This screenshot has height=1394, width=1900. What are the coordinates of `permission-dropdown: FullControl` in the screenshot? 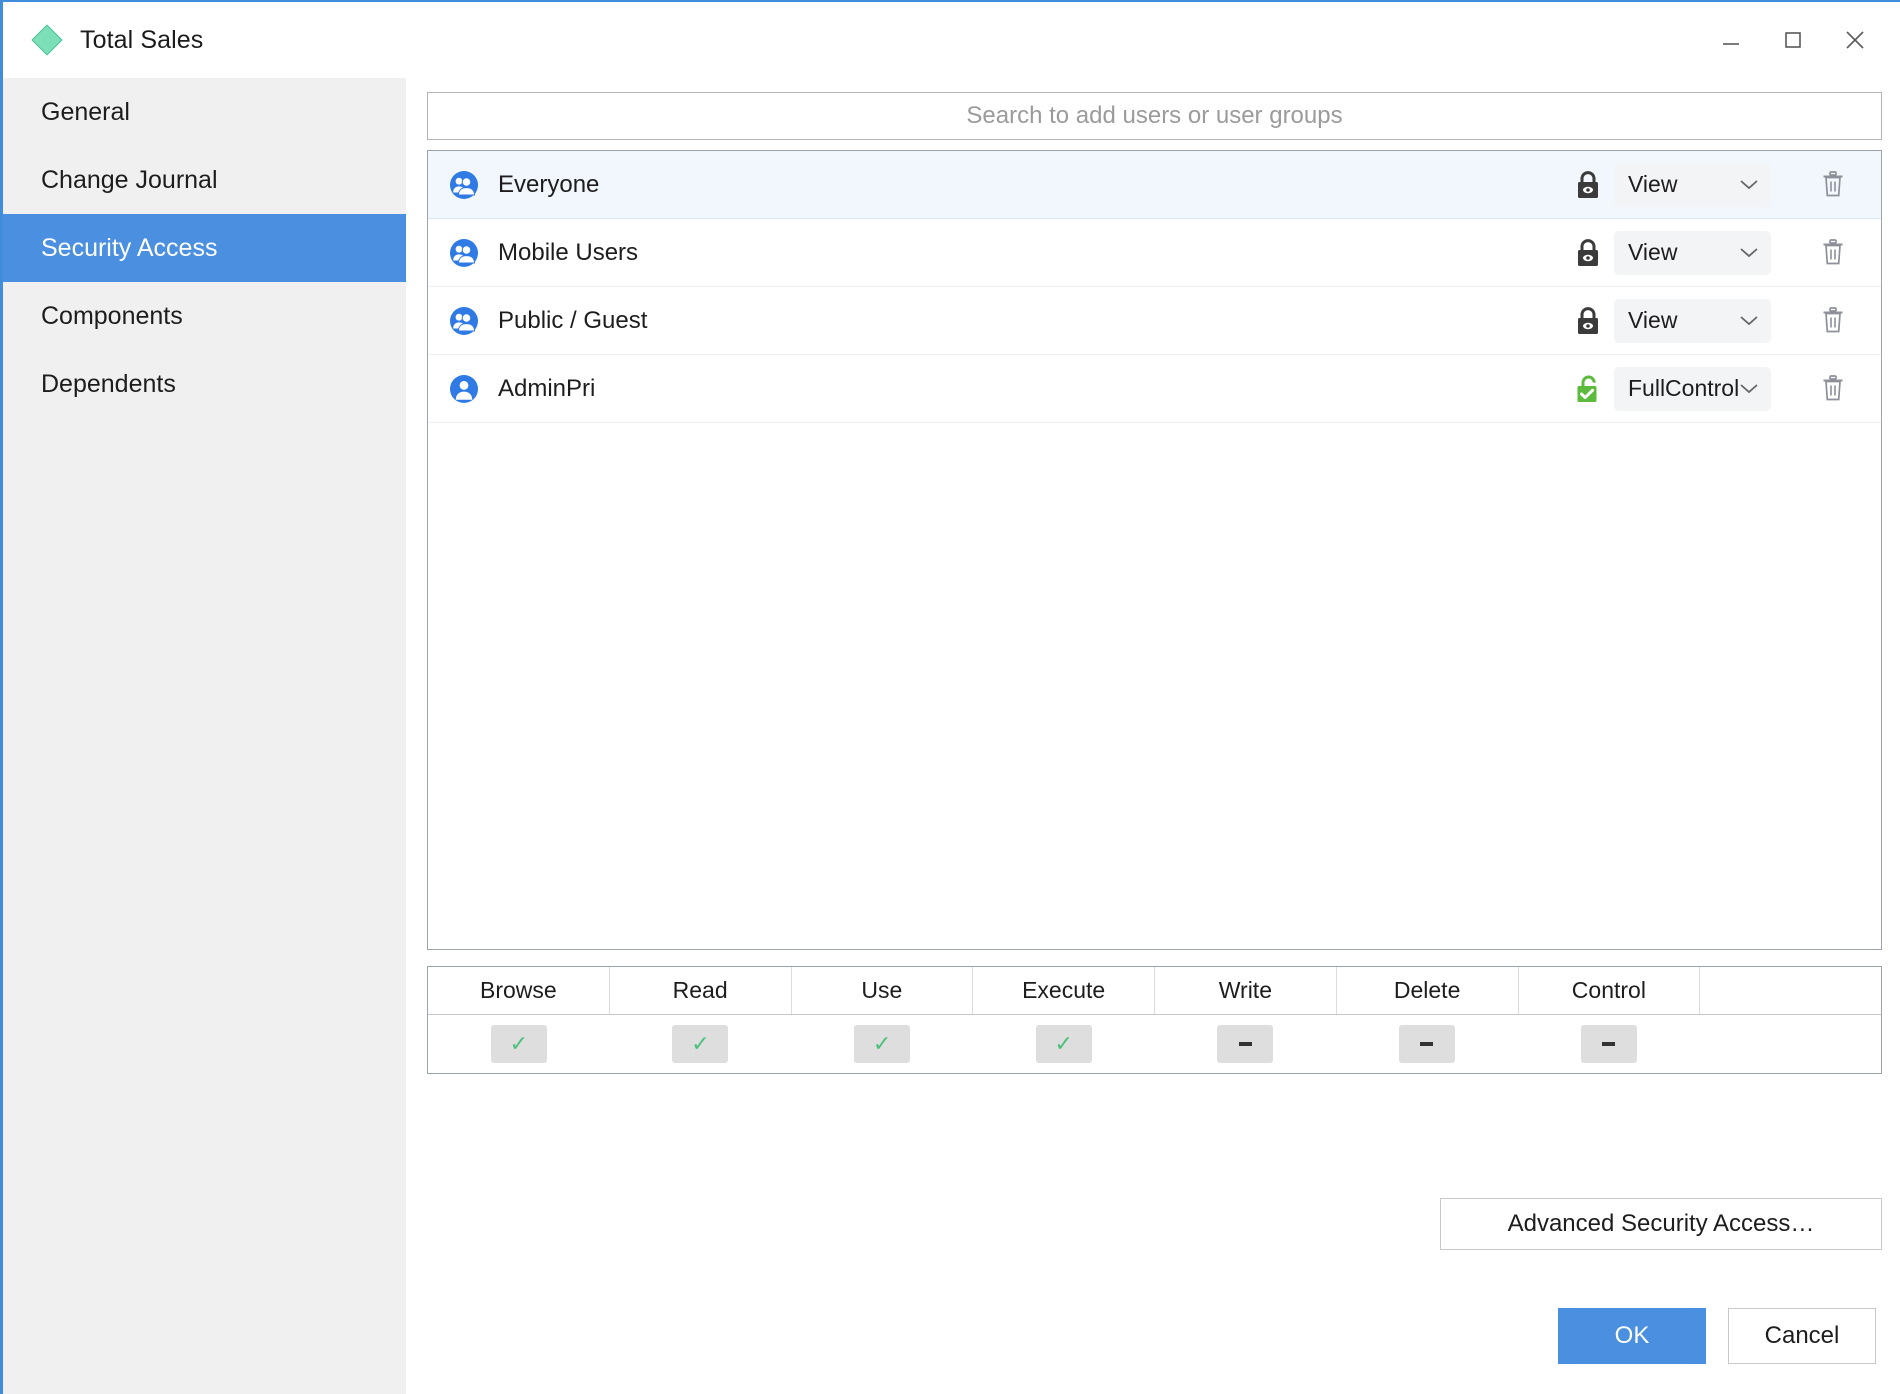 It's located at (1692, 388).